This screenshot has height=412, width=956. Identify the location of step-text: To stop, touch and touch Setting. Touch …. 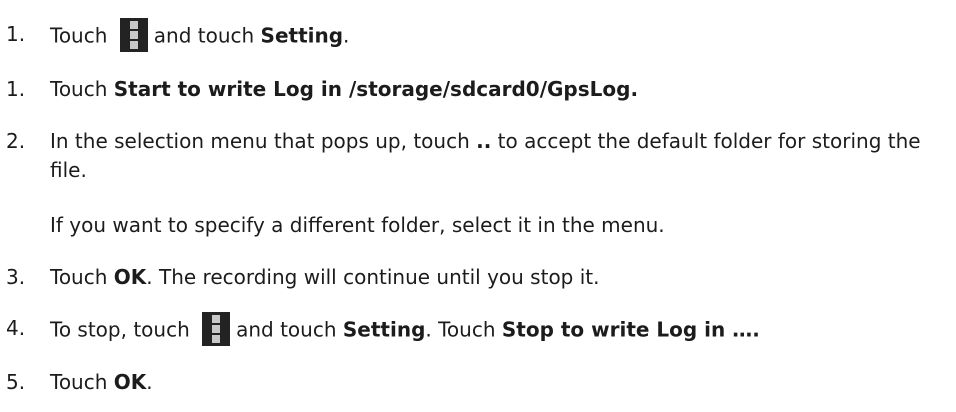
(405, 330).